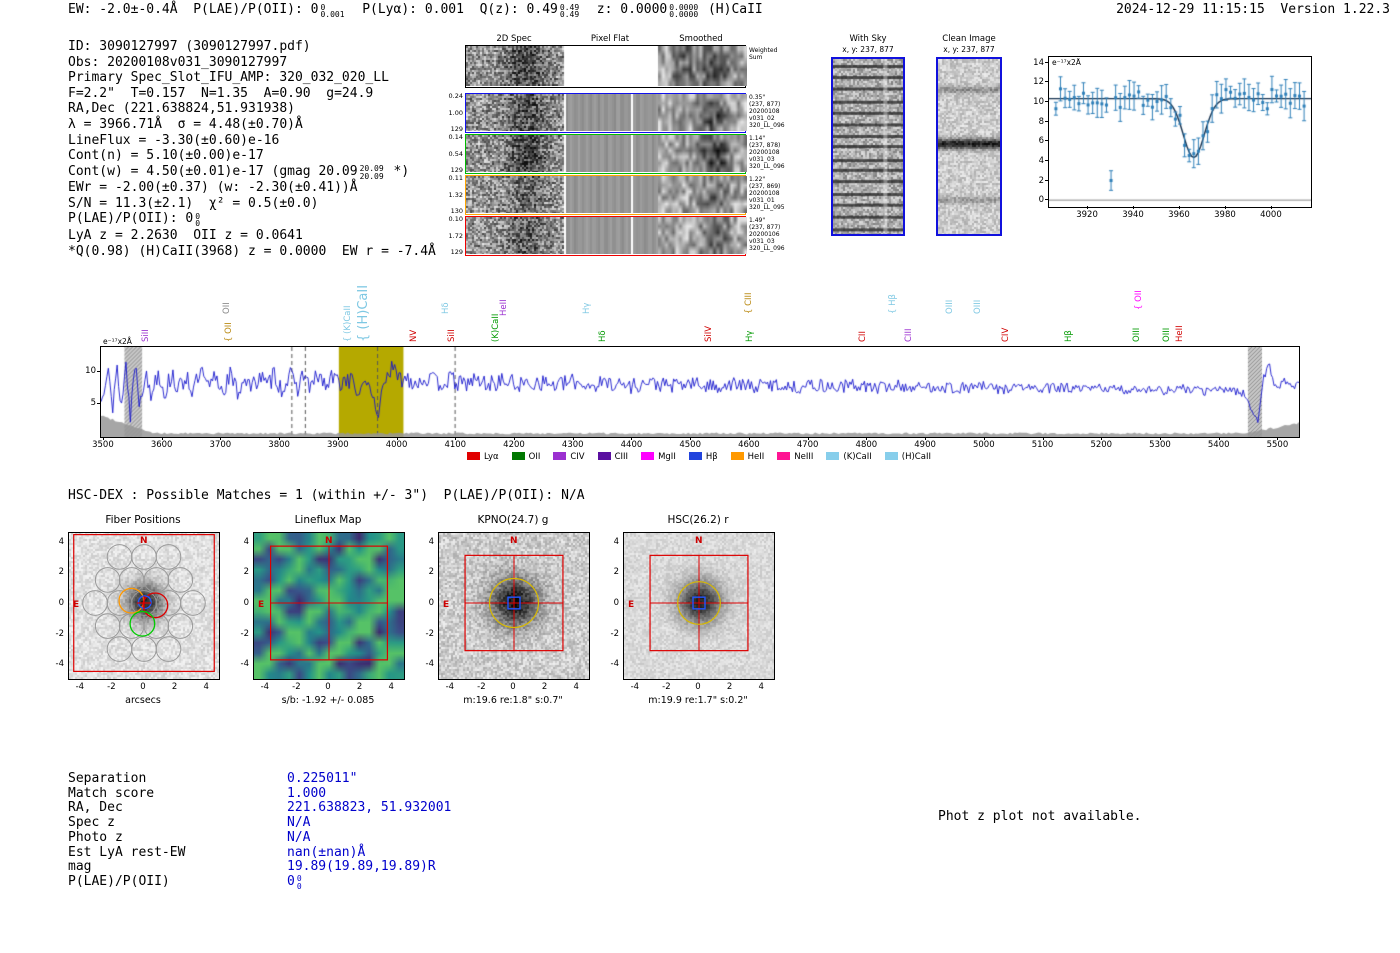 The height and width of the screenshot is (953, 1400). What do you see at coordinates (969, 39) in the screenshot?
I see `sky-panel-title: Clean Image` at bounding box center [969, 39].